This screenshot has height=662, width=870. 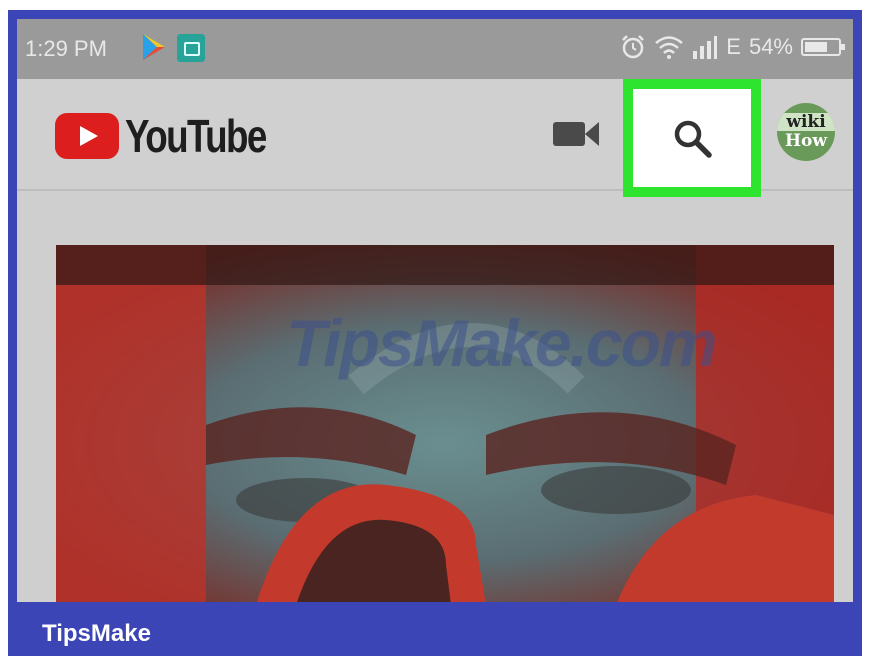 What do you see at coordinates (823, 47) in the screenshot?
I see `battery-icon` at bounding box center [823, 47].